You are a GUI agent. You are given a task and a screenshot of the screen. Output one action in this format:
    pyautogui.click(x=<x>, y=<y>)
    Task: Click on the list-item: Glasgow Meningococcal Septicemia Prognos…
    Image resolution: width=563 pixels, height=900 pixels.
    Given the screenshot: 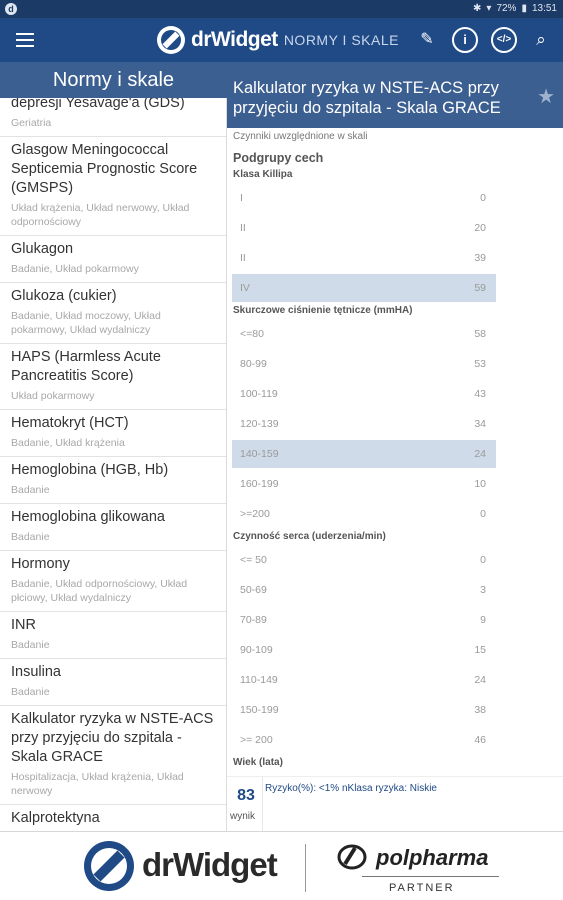 What is the action you would take?
    pyautogui.click(x=113, y=186)
    